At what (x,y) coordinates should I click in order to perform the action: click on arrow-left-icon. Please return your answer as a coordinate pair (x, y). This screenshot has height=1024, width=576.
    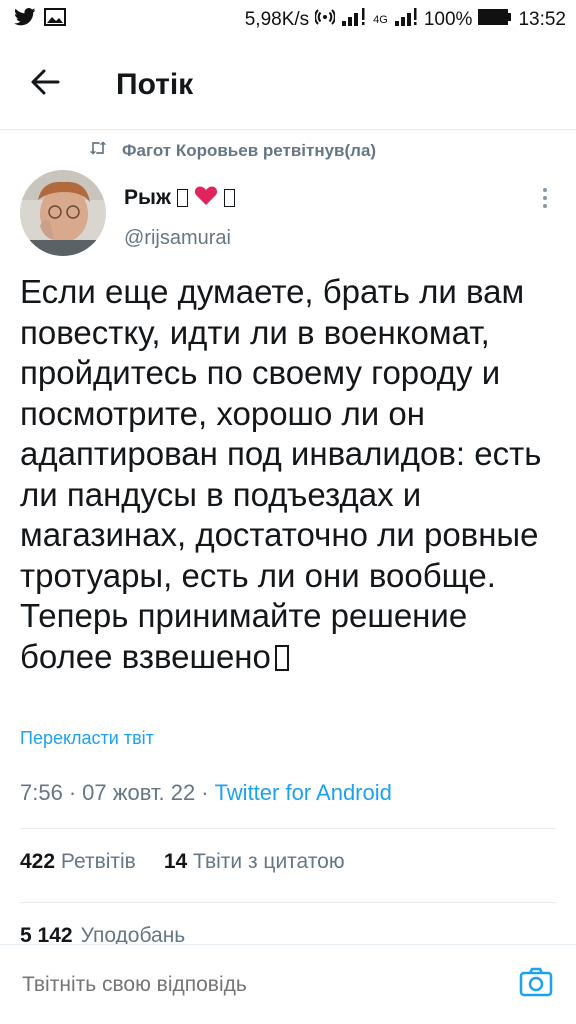
    Looking at the image, I should click on (45, 84).